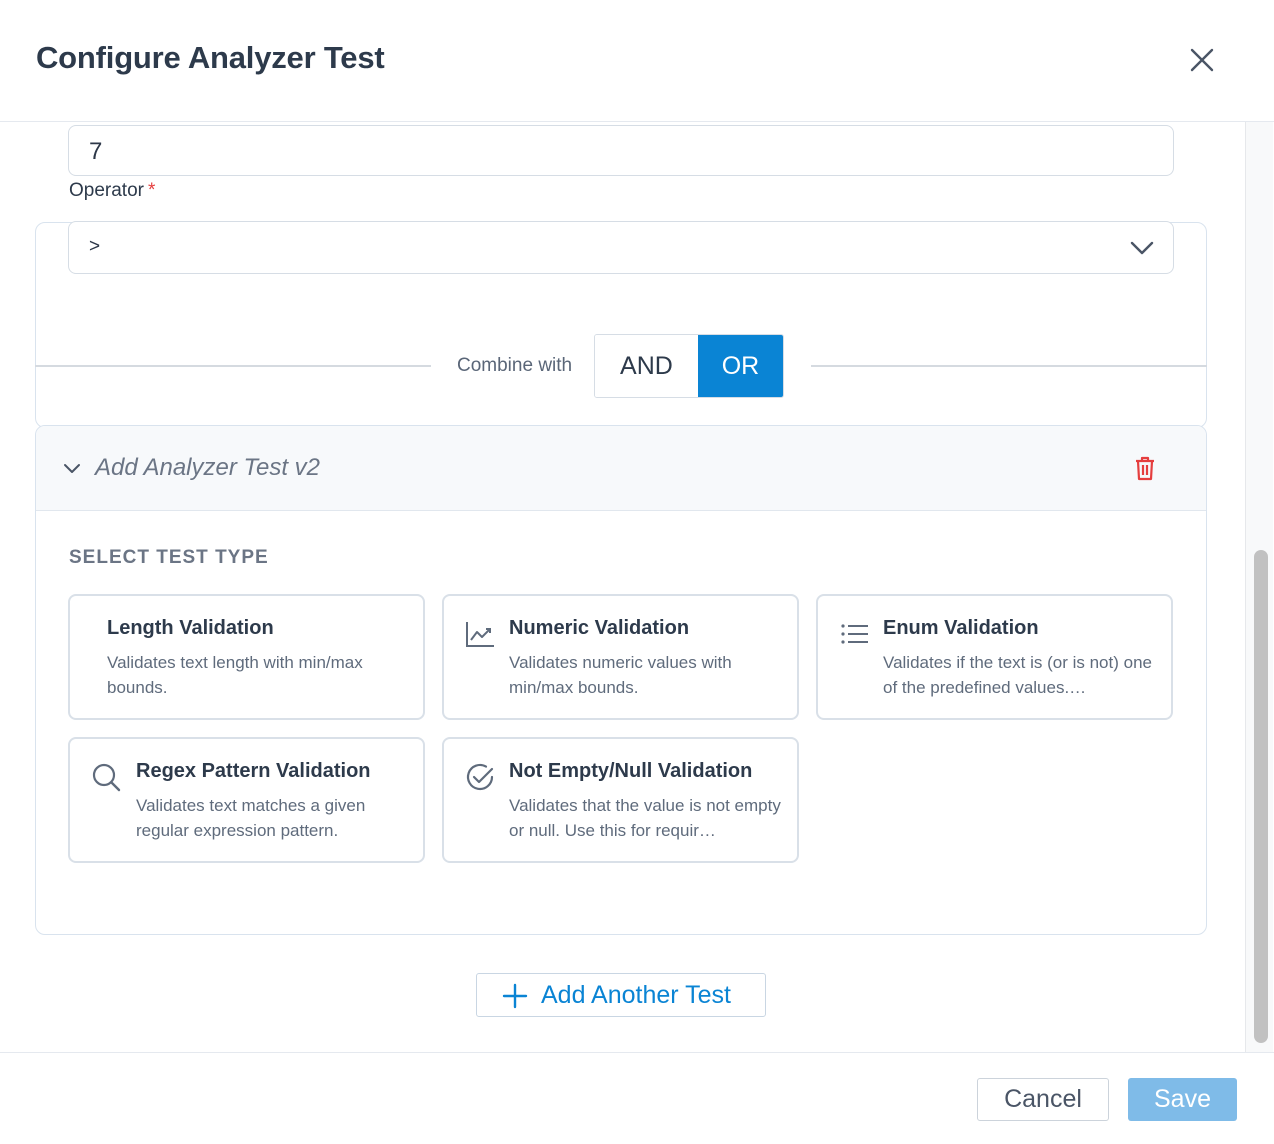  What do you see at coordinates (631, 771) in the screenshot?
I see `tile-title: Not Empty/Null Validation` at bounding box center [631, 771].